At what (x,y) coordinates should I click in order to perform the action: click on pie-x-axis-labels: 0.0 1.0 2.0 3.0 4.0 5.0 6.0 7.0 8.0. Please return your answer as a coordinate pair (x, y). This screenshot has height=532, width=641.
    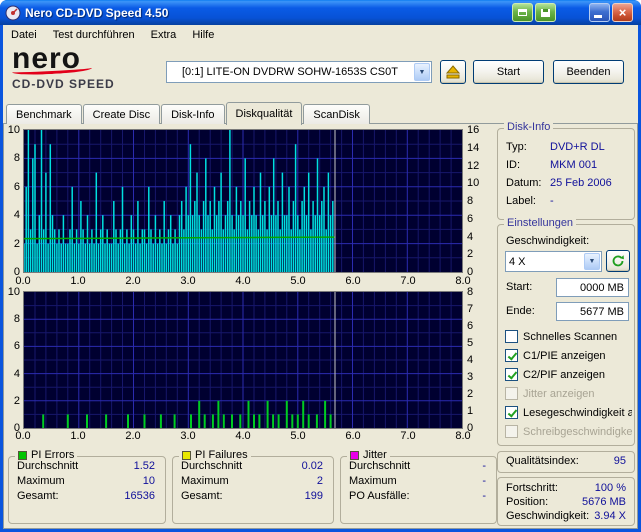
    Looking at the image, I should click on (243, 281).